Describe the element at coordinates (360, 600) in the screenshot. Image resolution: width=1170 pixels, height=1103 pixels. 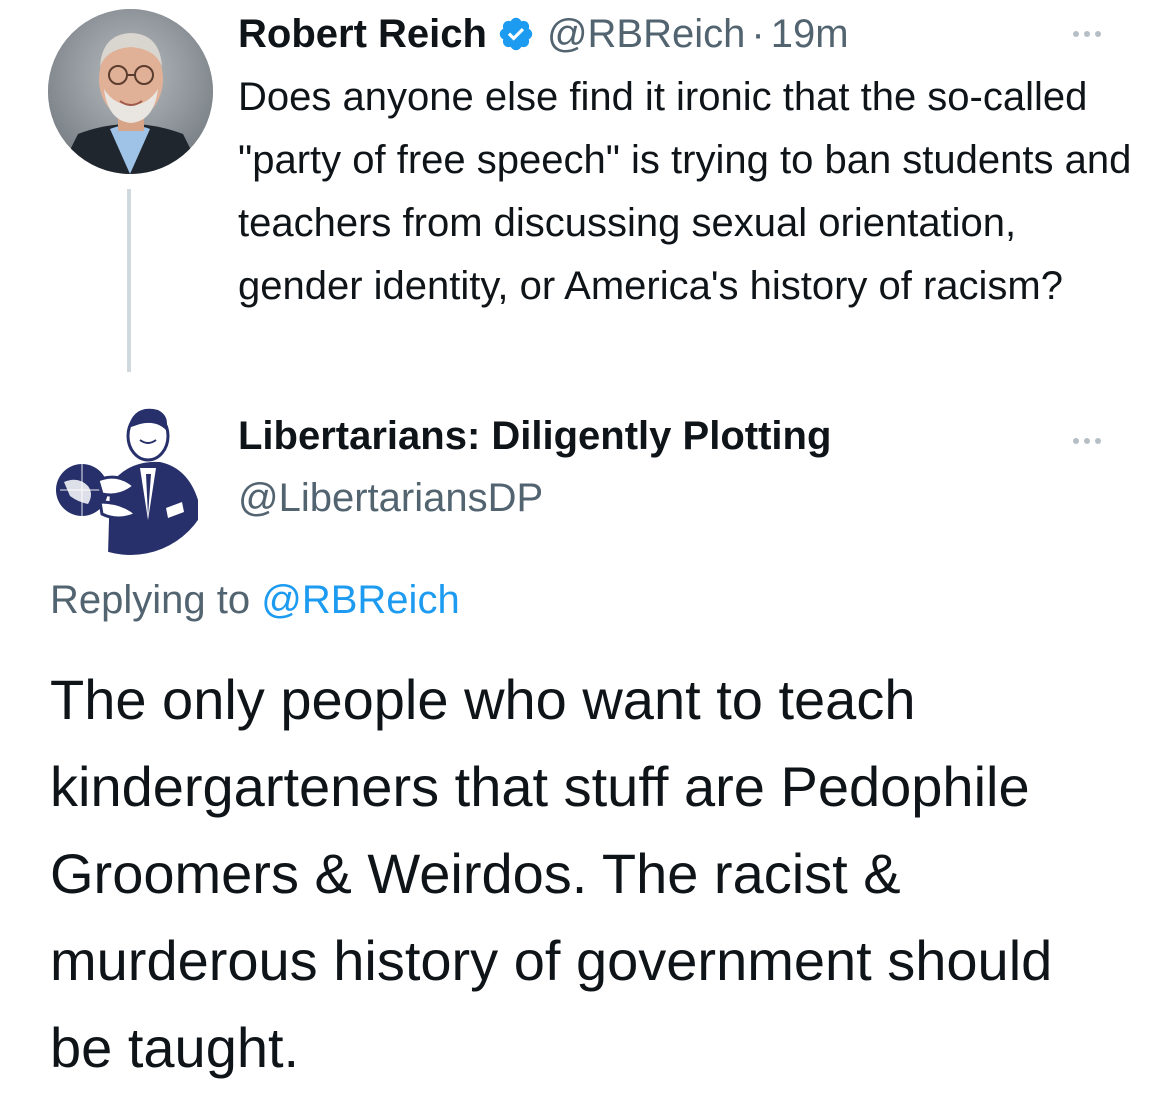
I see `replying-to-mention-link: @RBReich` at that location.